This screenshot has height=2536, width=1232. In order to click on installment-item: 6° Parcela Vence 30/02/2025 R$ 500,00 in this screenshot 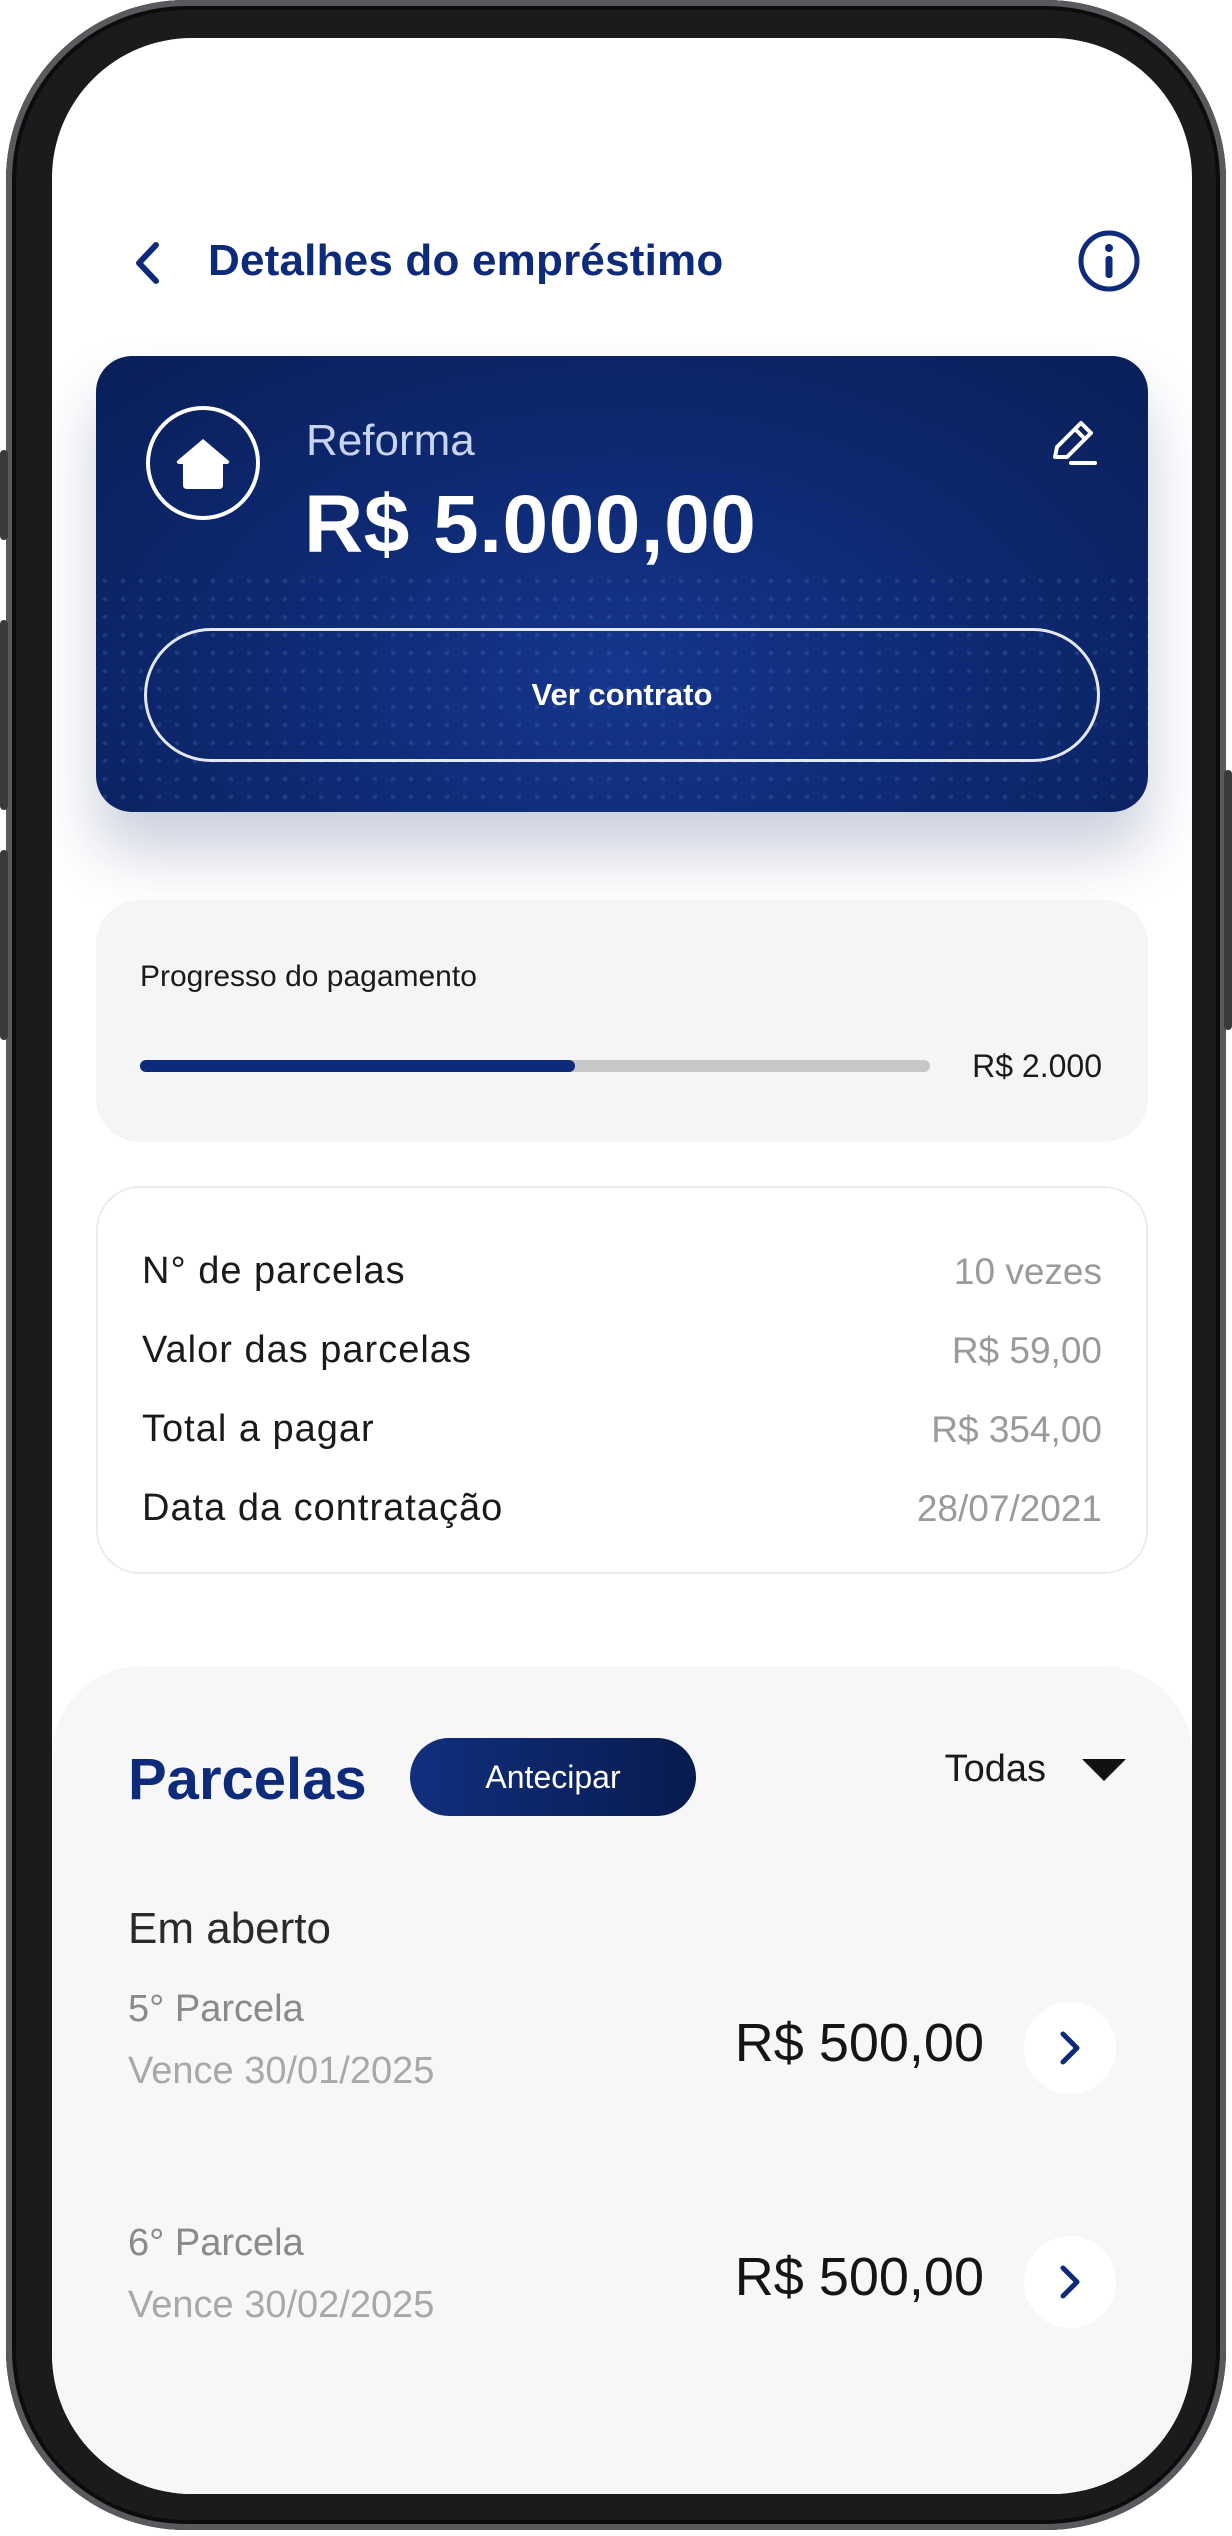, I will do `click(628, 2287)`.